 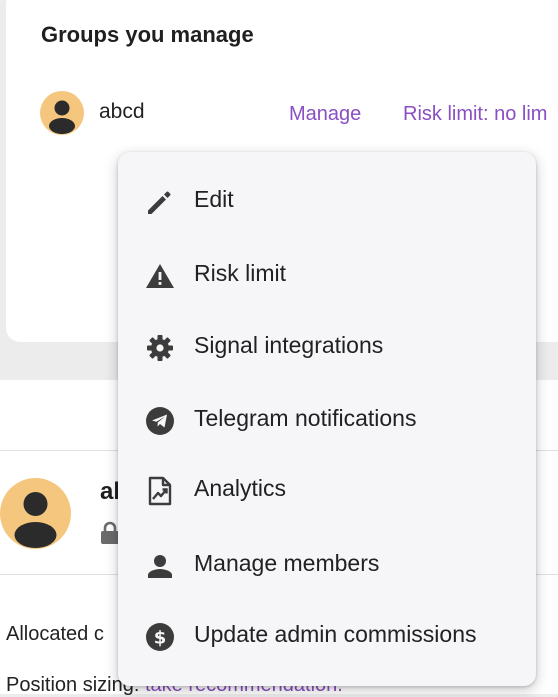 I want to click on menu-item-manage-members: Manage members, so click(x=327, y=564).